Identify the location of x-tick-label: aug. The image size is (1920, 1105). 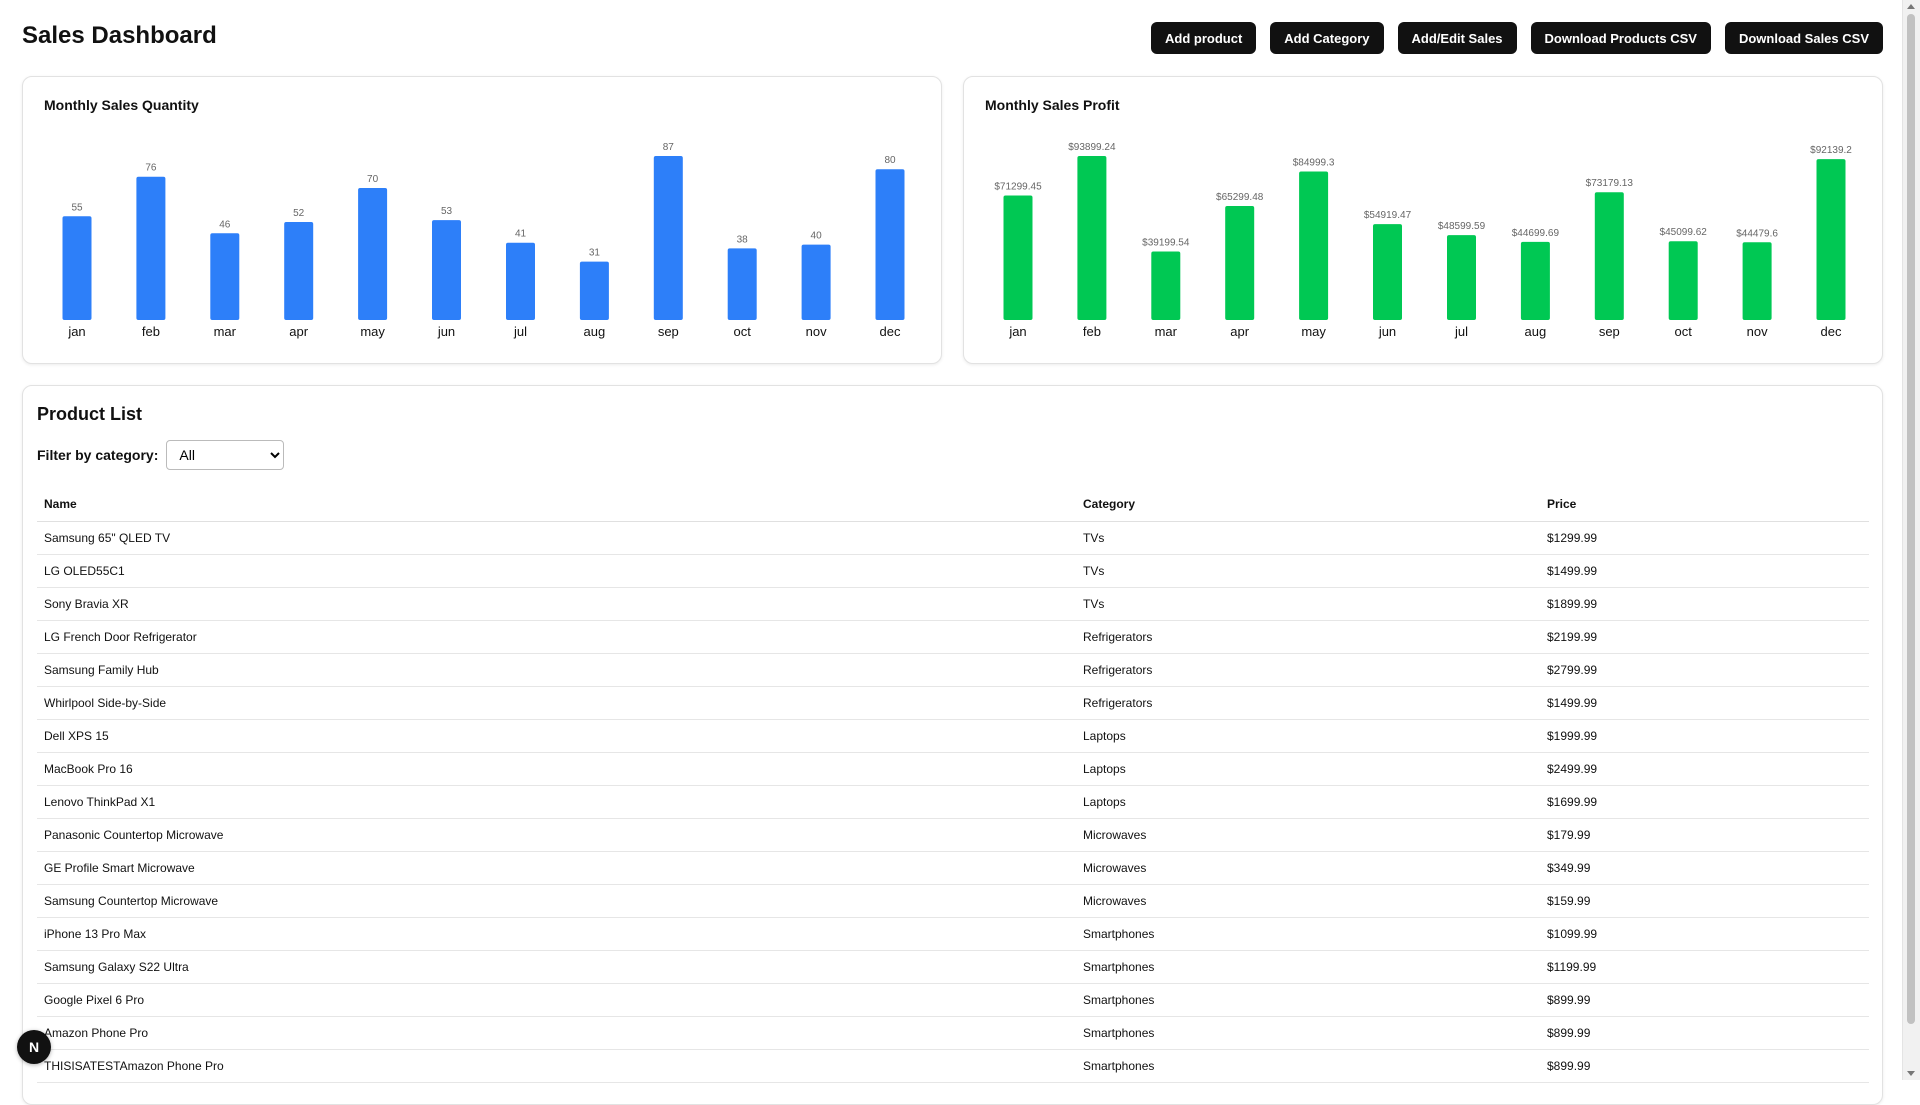
(595, 331).